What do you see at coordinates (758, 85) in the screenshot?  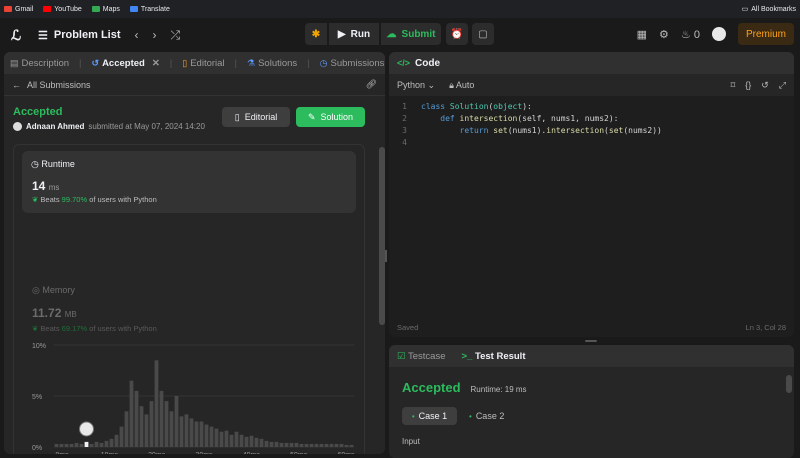 I see `editor-actions: ⌑ {} ↺ ⤢` at bounding box center [758, 85].